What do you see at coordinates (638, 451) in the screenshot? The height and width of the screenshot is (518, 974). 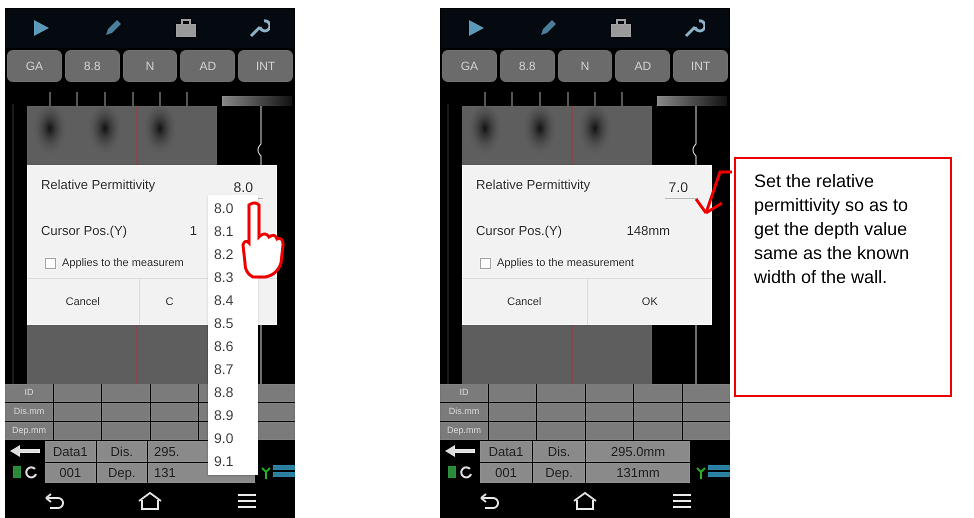 I see `status-cell: 295.0mm` at bounding box center [638, 451].